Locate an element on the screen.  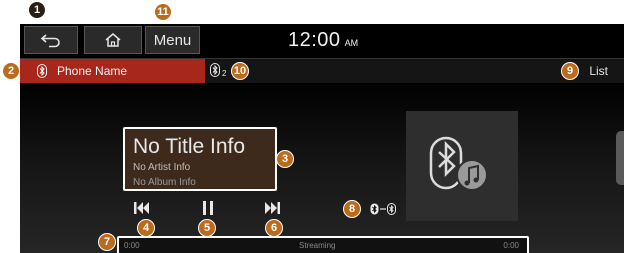
list-button: List is located at coordinates (598, 71).